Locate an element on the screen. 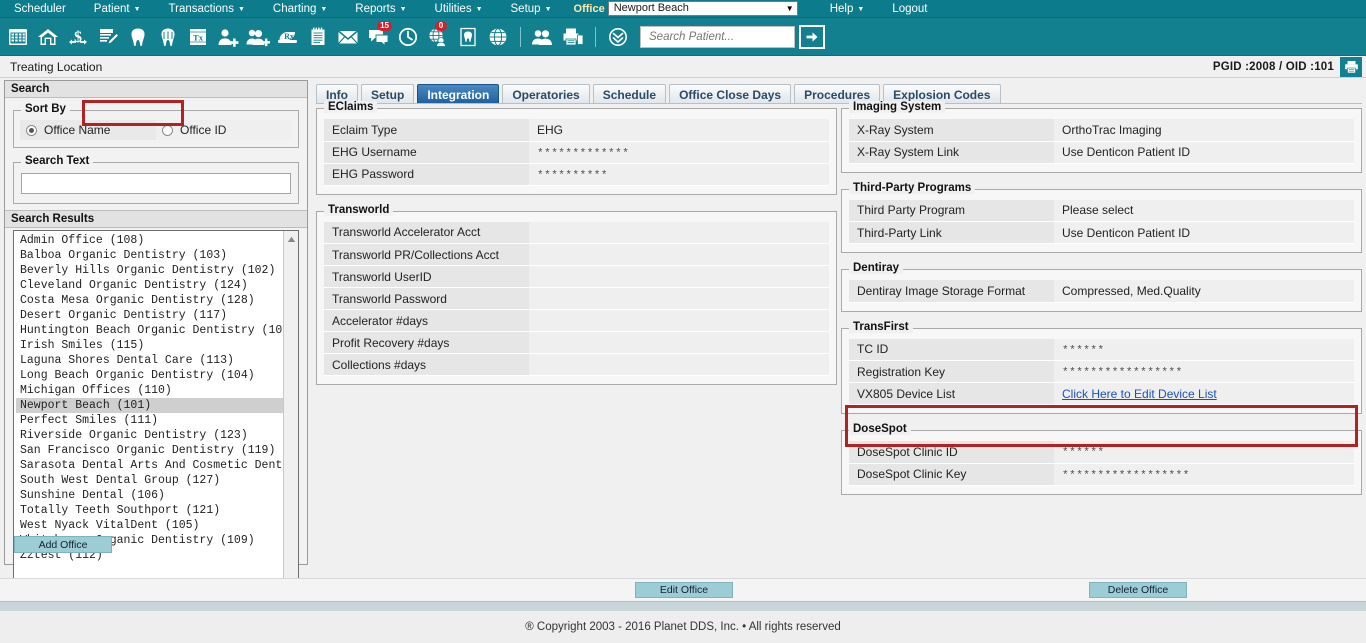 This screenshot has width=1366, height=643. dollar-icon: $ is located at coordinates (78, 37).